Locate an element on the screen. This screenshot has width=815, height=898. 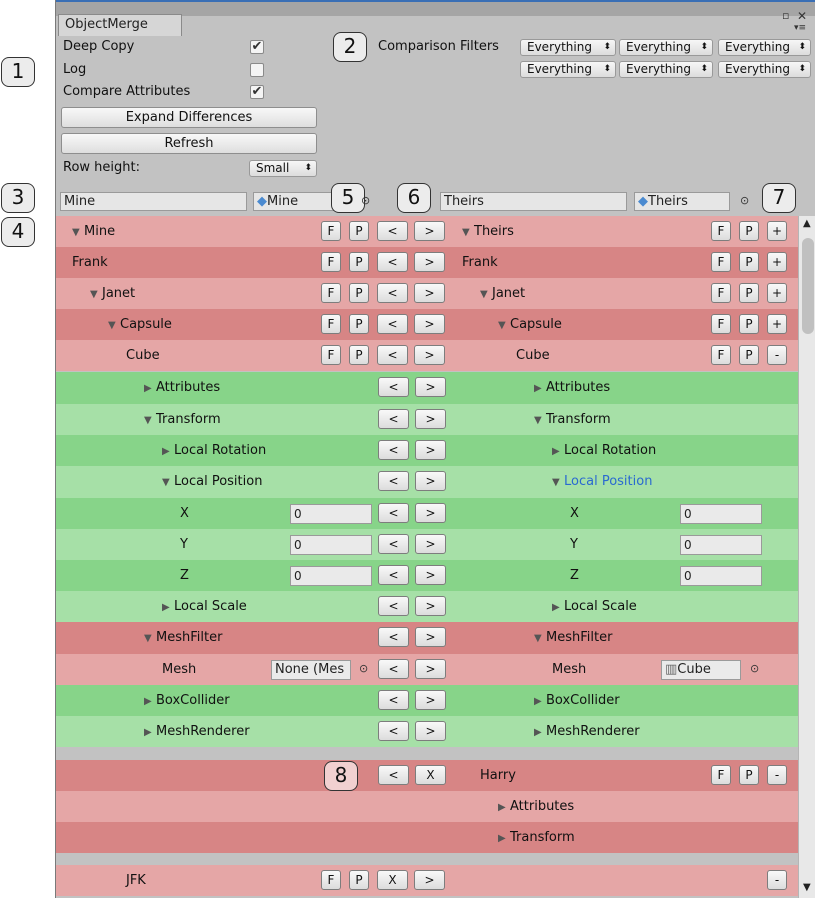
remove-button: - is located at coordinates (777, 880).